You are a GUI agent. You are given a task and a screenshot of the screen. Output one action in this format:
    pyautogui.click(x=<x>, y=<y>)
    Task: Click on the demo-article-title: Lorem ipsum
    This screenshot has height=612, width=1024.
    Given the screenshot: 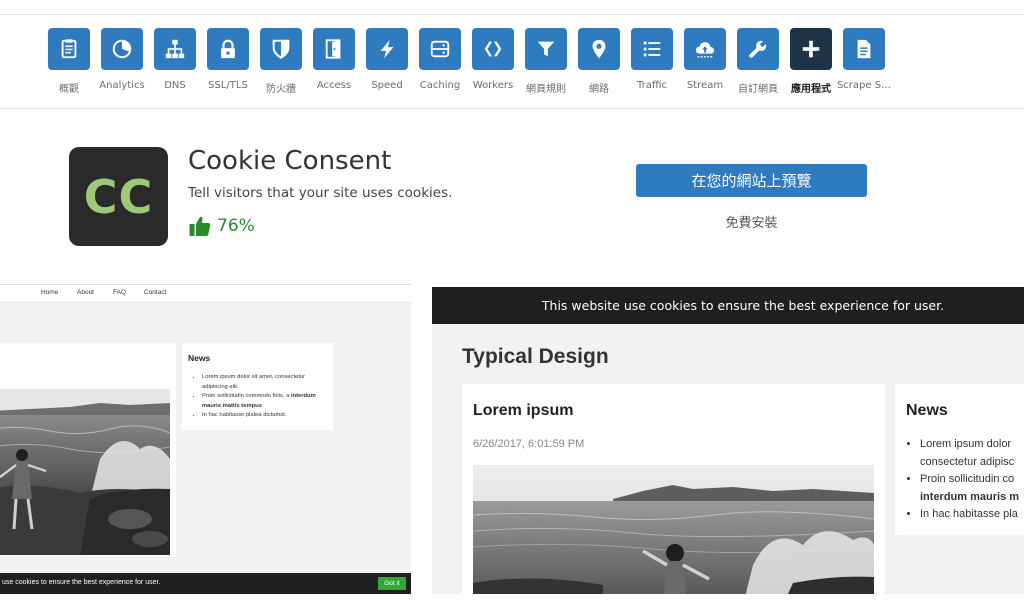 What is the action you would take?
    pyautogui.click(x=523, y=410)
    